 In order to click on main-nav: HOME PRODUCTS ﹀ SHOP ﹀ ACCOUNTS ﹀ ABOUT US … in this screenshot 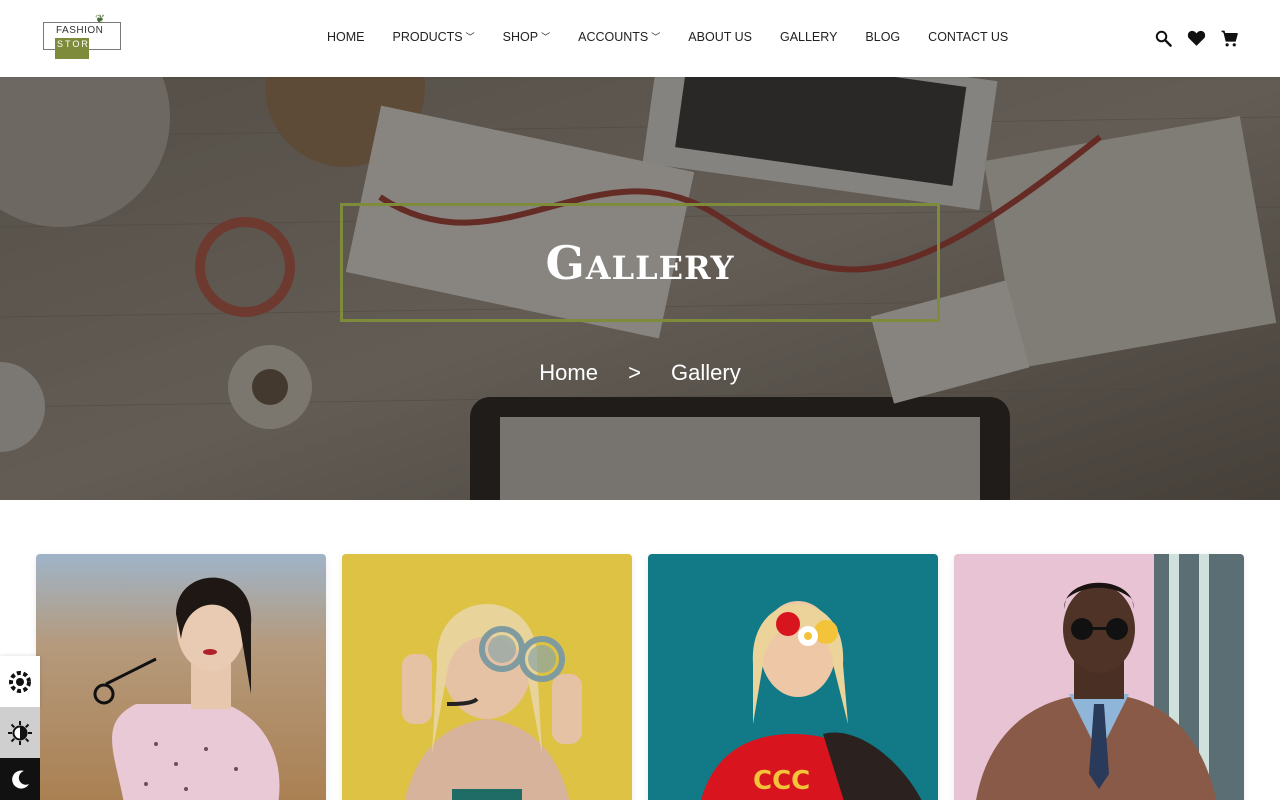, I will do `click(681, 37)`.